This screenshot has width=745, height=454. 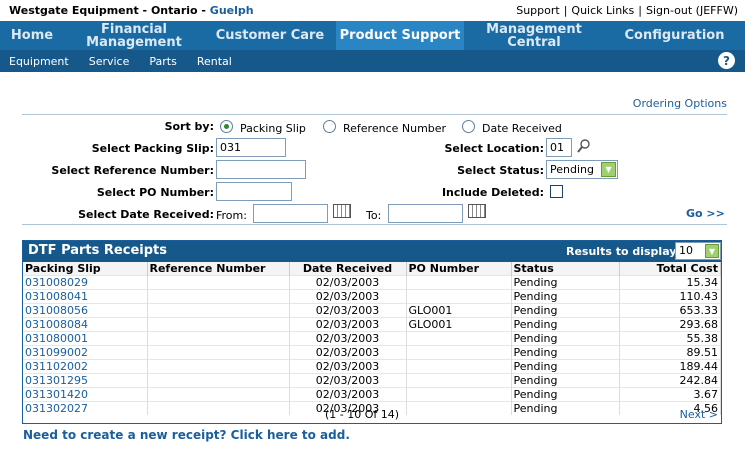 What do you see at coordinates (692, 10) in the screenshot?
I see `sign-out-link: Sign-out (JEFFW)` at bounding box center [692, 10].